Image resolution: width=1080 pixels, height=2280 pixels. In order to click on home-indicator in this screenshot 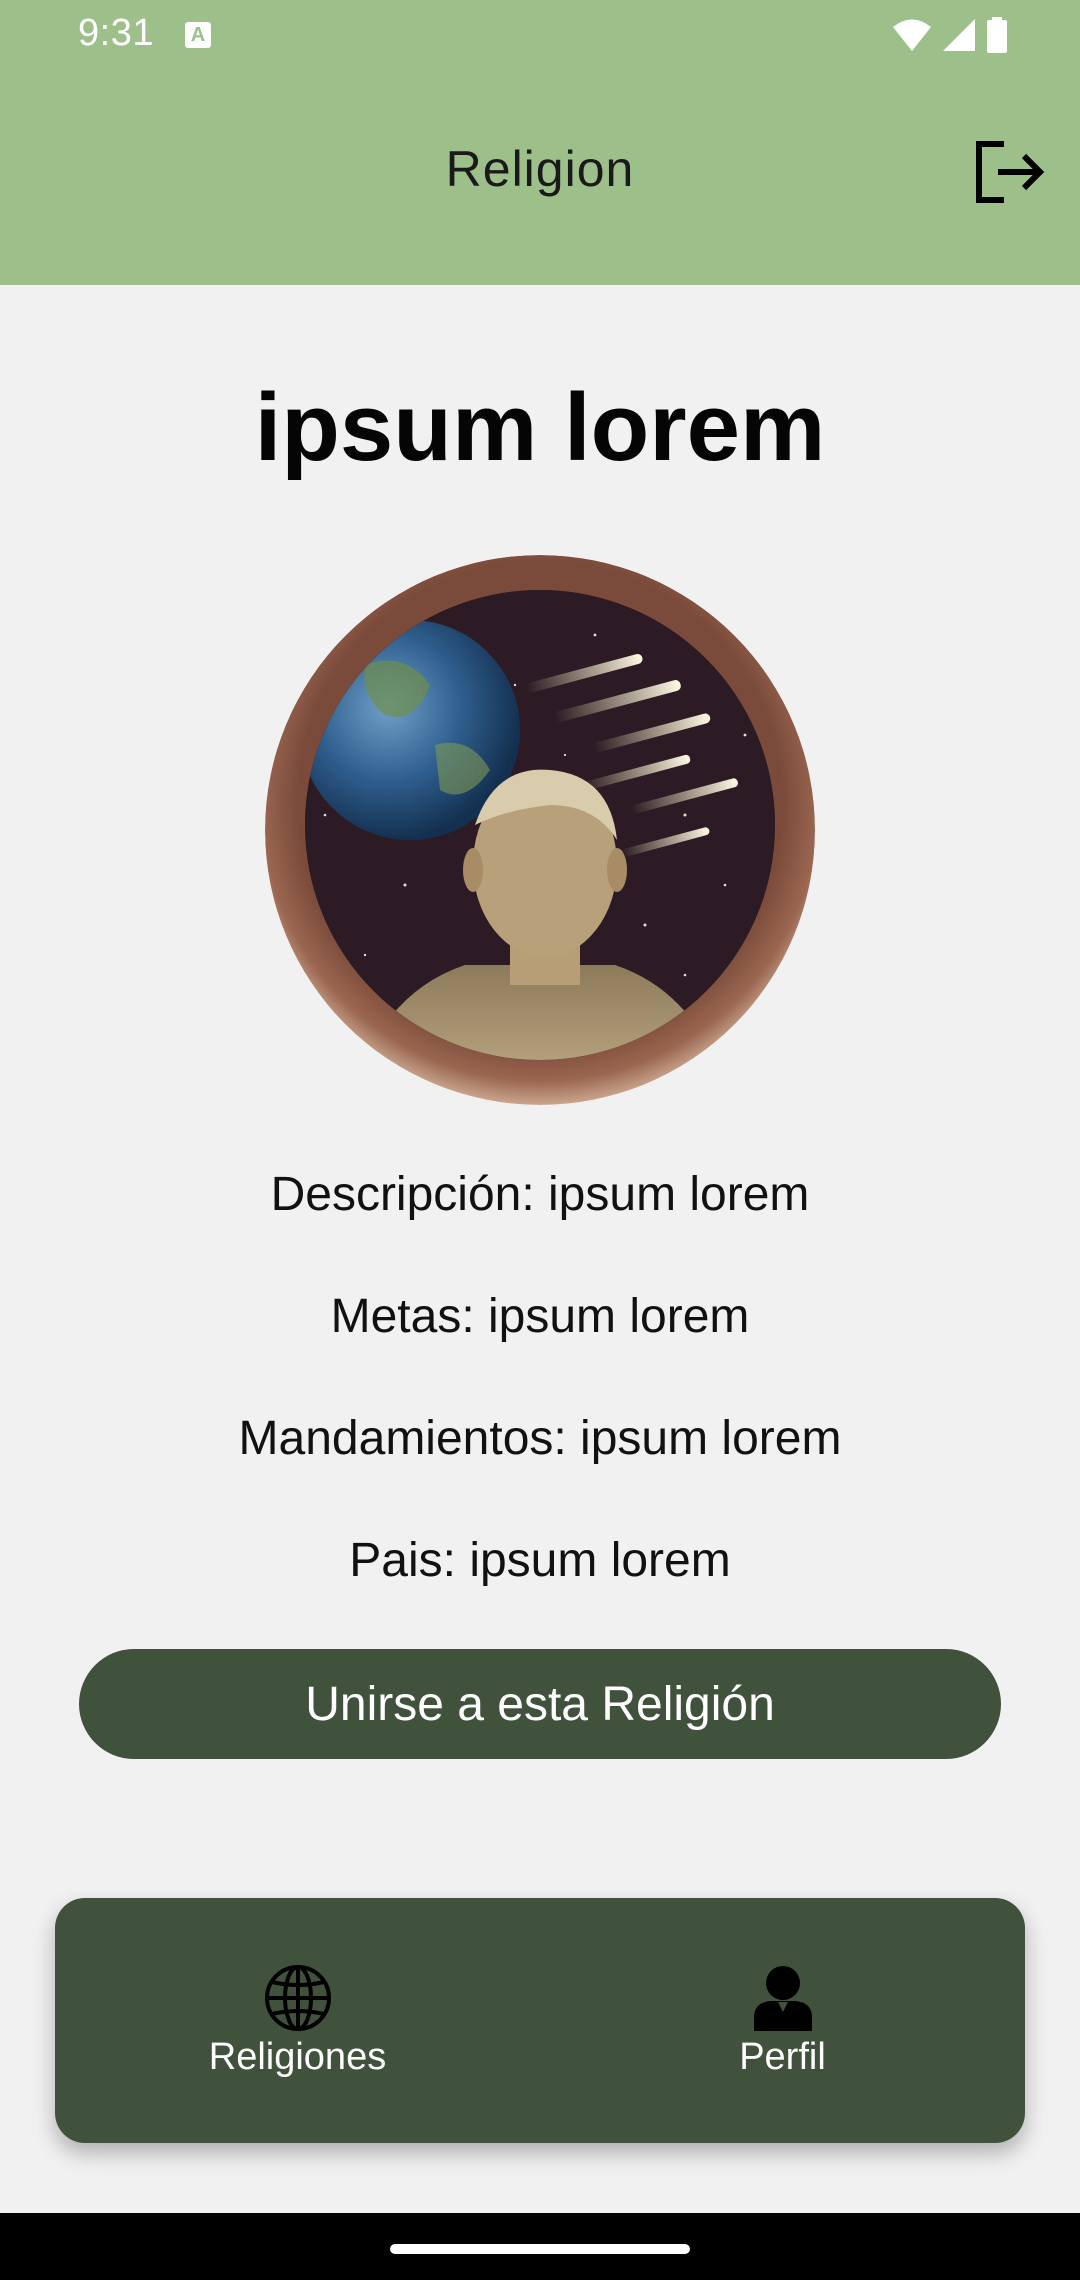, I will do `click(540, 2249)`.